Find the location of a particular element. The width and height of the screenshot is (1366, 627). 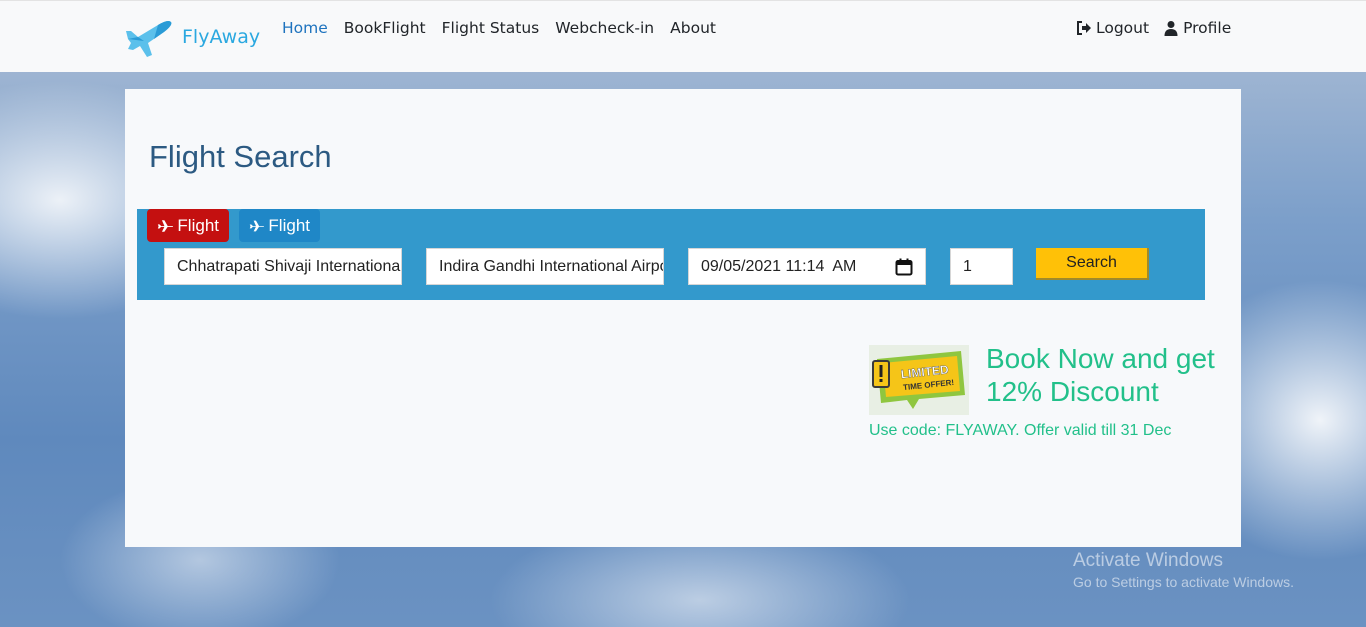

profile-link: Profile is located at coordinates (1197, 28).